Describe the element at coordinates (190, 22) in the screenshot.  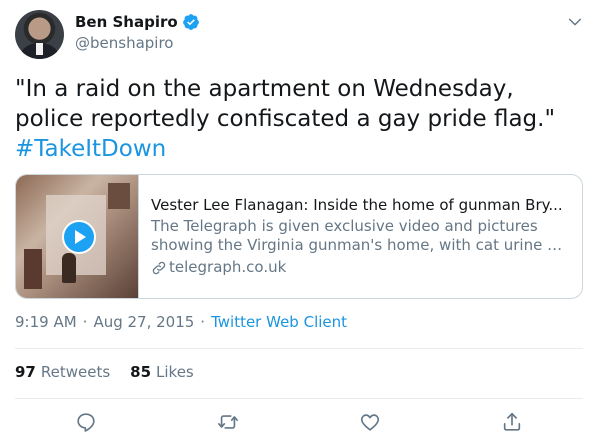
I see `verified-badge-icon` at that location.